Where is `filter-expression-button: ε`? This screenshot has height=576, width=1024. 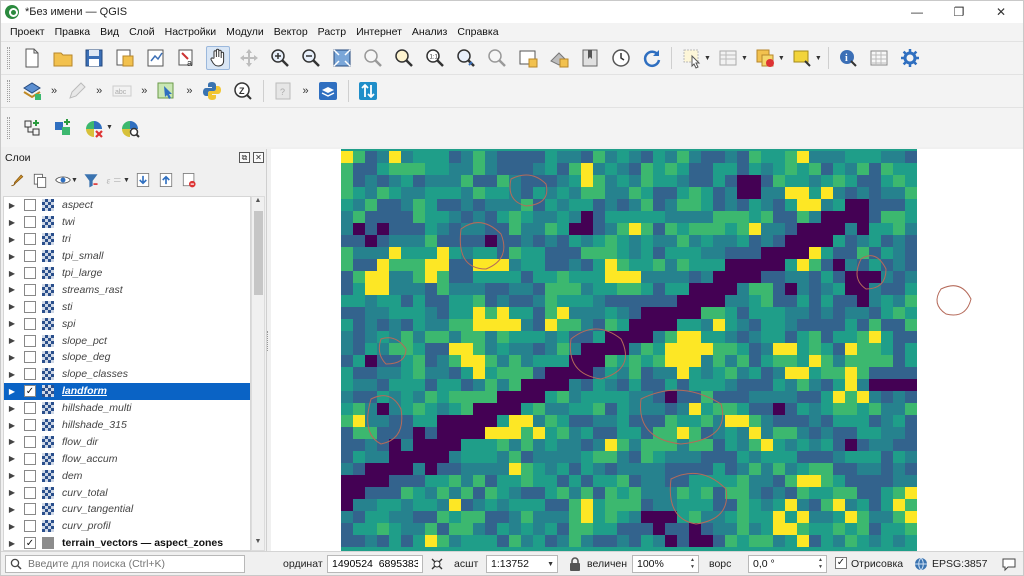 filter-expression-button: ε is located at coordinates (114, 180).